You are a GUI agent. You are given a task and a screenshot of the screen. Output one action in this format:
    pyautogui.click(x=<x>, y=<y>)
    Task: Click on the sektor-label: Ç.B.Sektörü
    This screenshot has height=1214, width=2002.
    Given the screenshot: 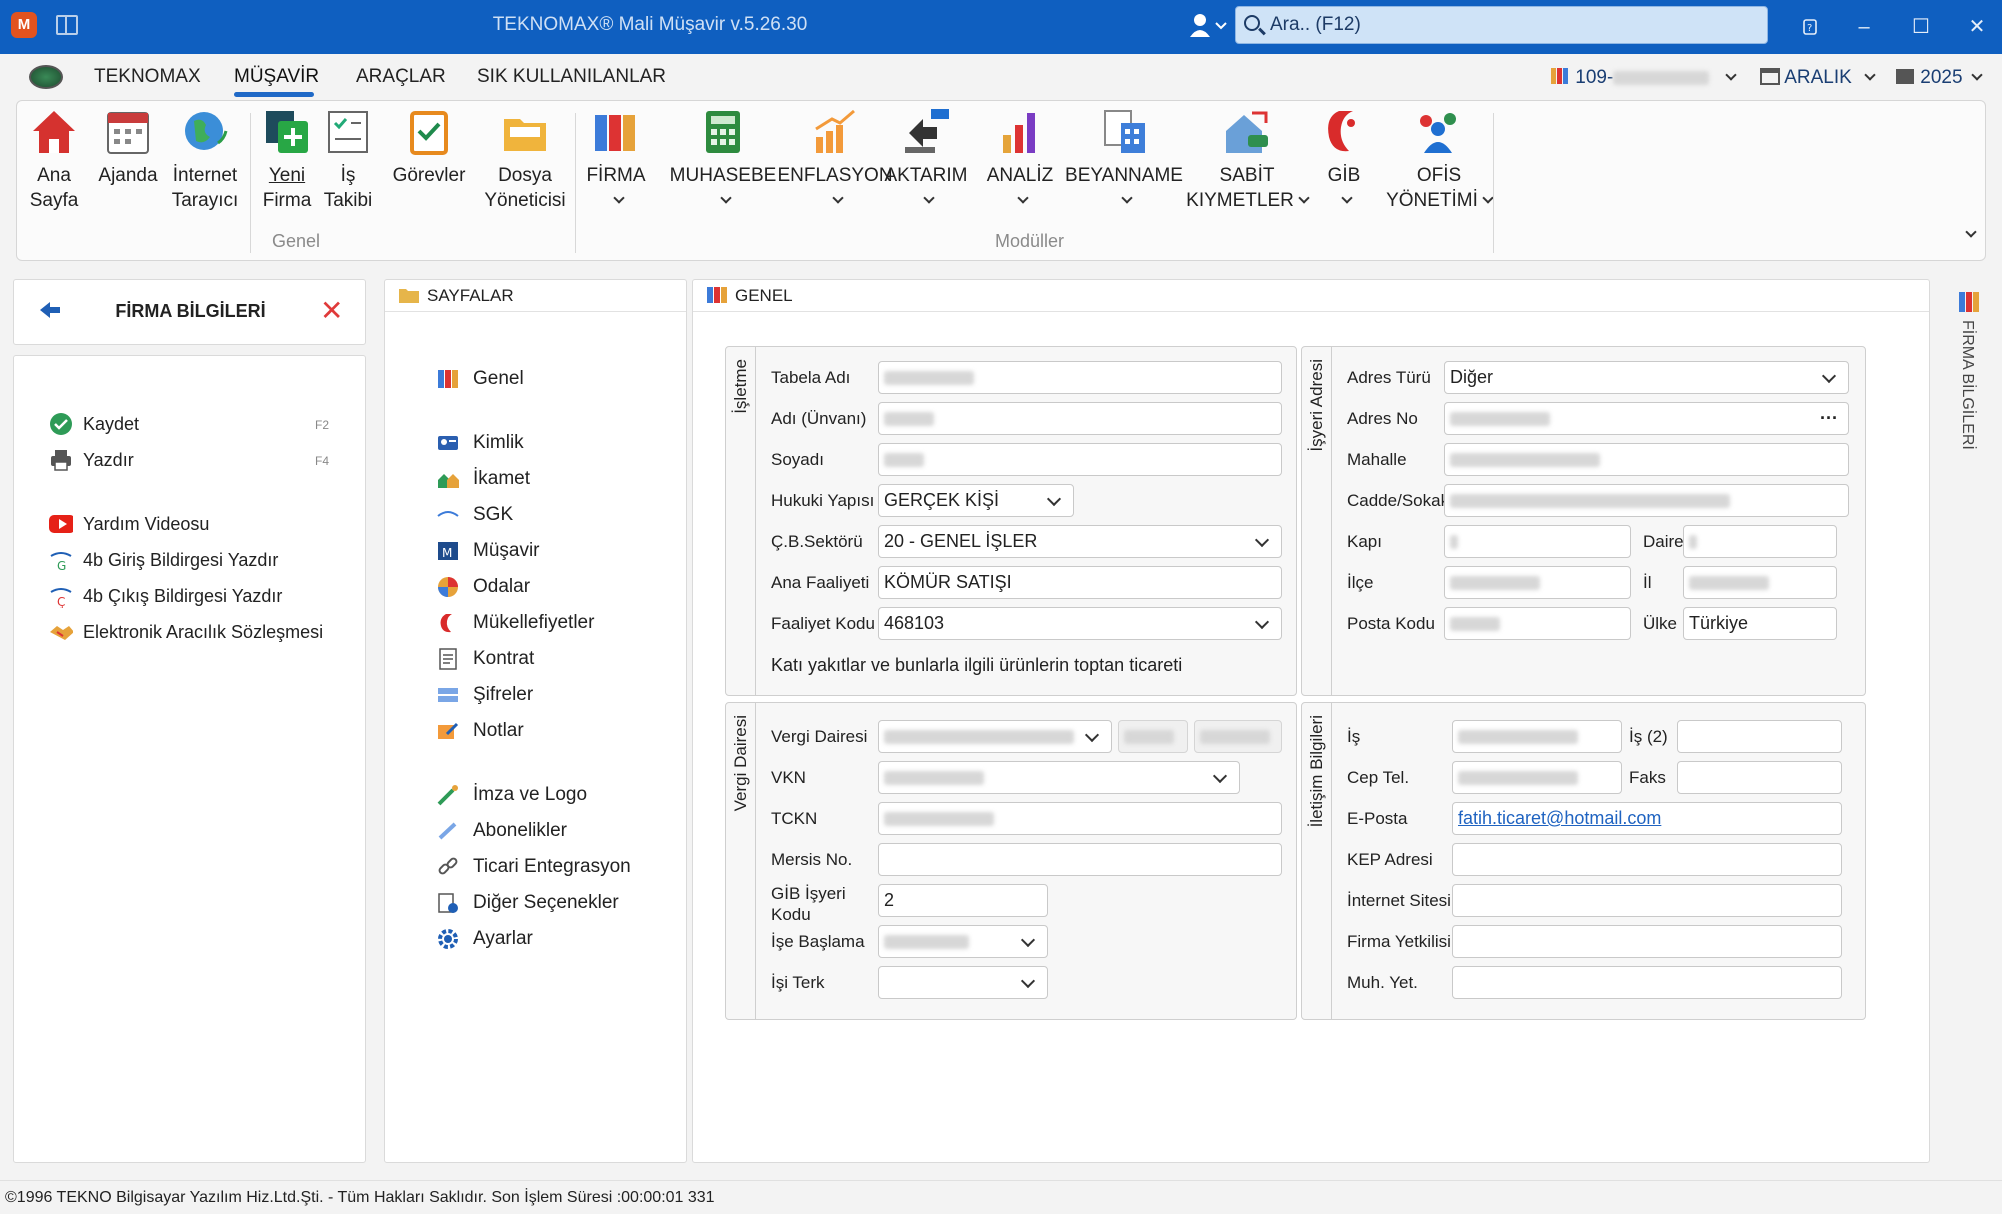 What is the action you would take?
    pyautogui.click(x=817, y=541)
    